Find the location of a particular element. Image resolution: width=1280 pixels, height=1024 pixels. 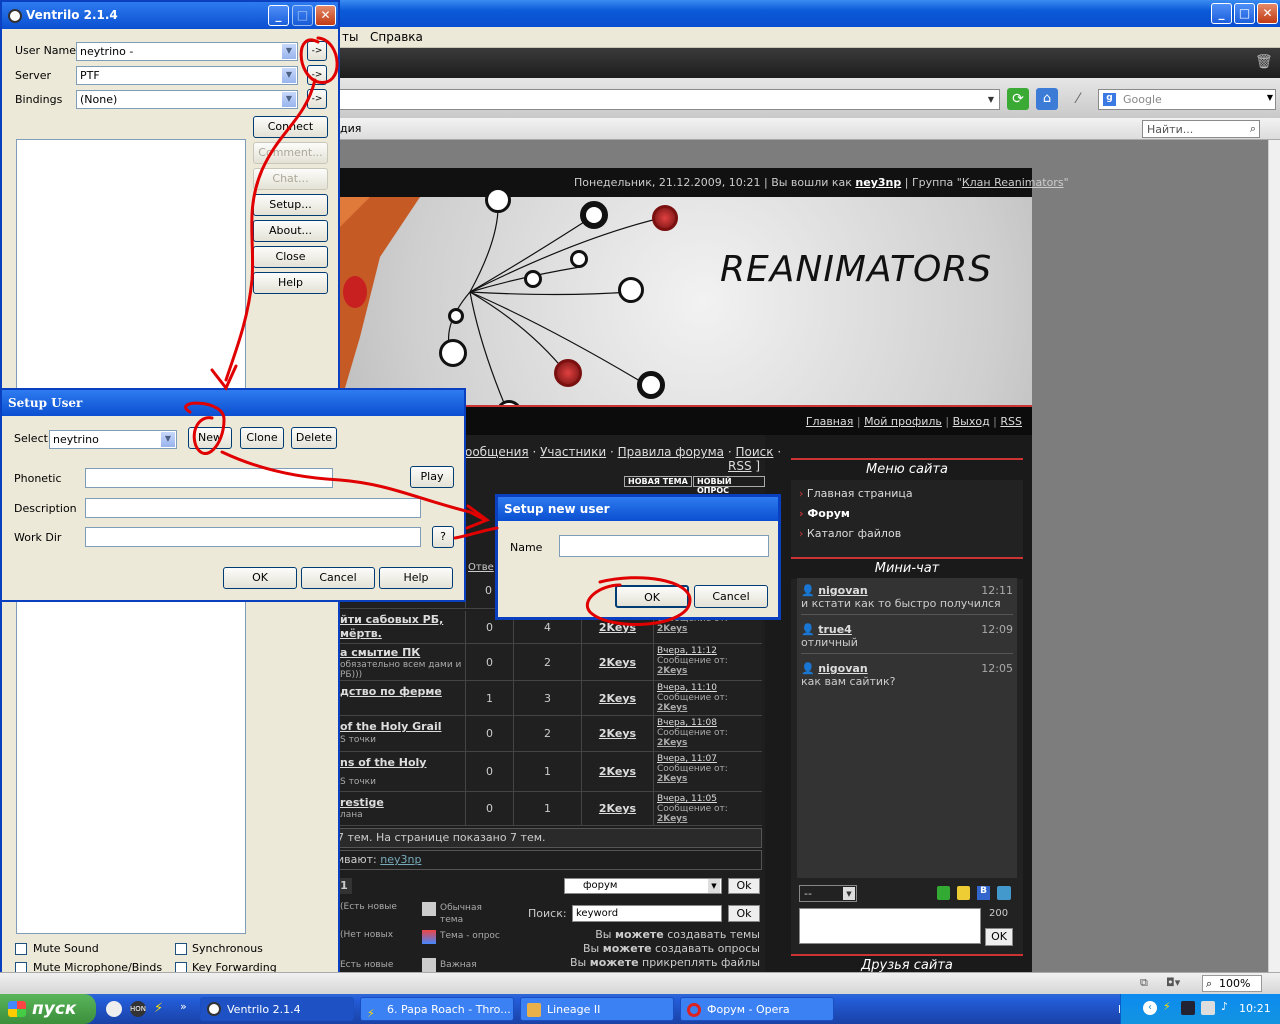

mute-sound-checkbox is located at coordinates (21, 949).